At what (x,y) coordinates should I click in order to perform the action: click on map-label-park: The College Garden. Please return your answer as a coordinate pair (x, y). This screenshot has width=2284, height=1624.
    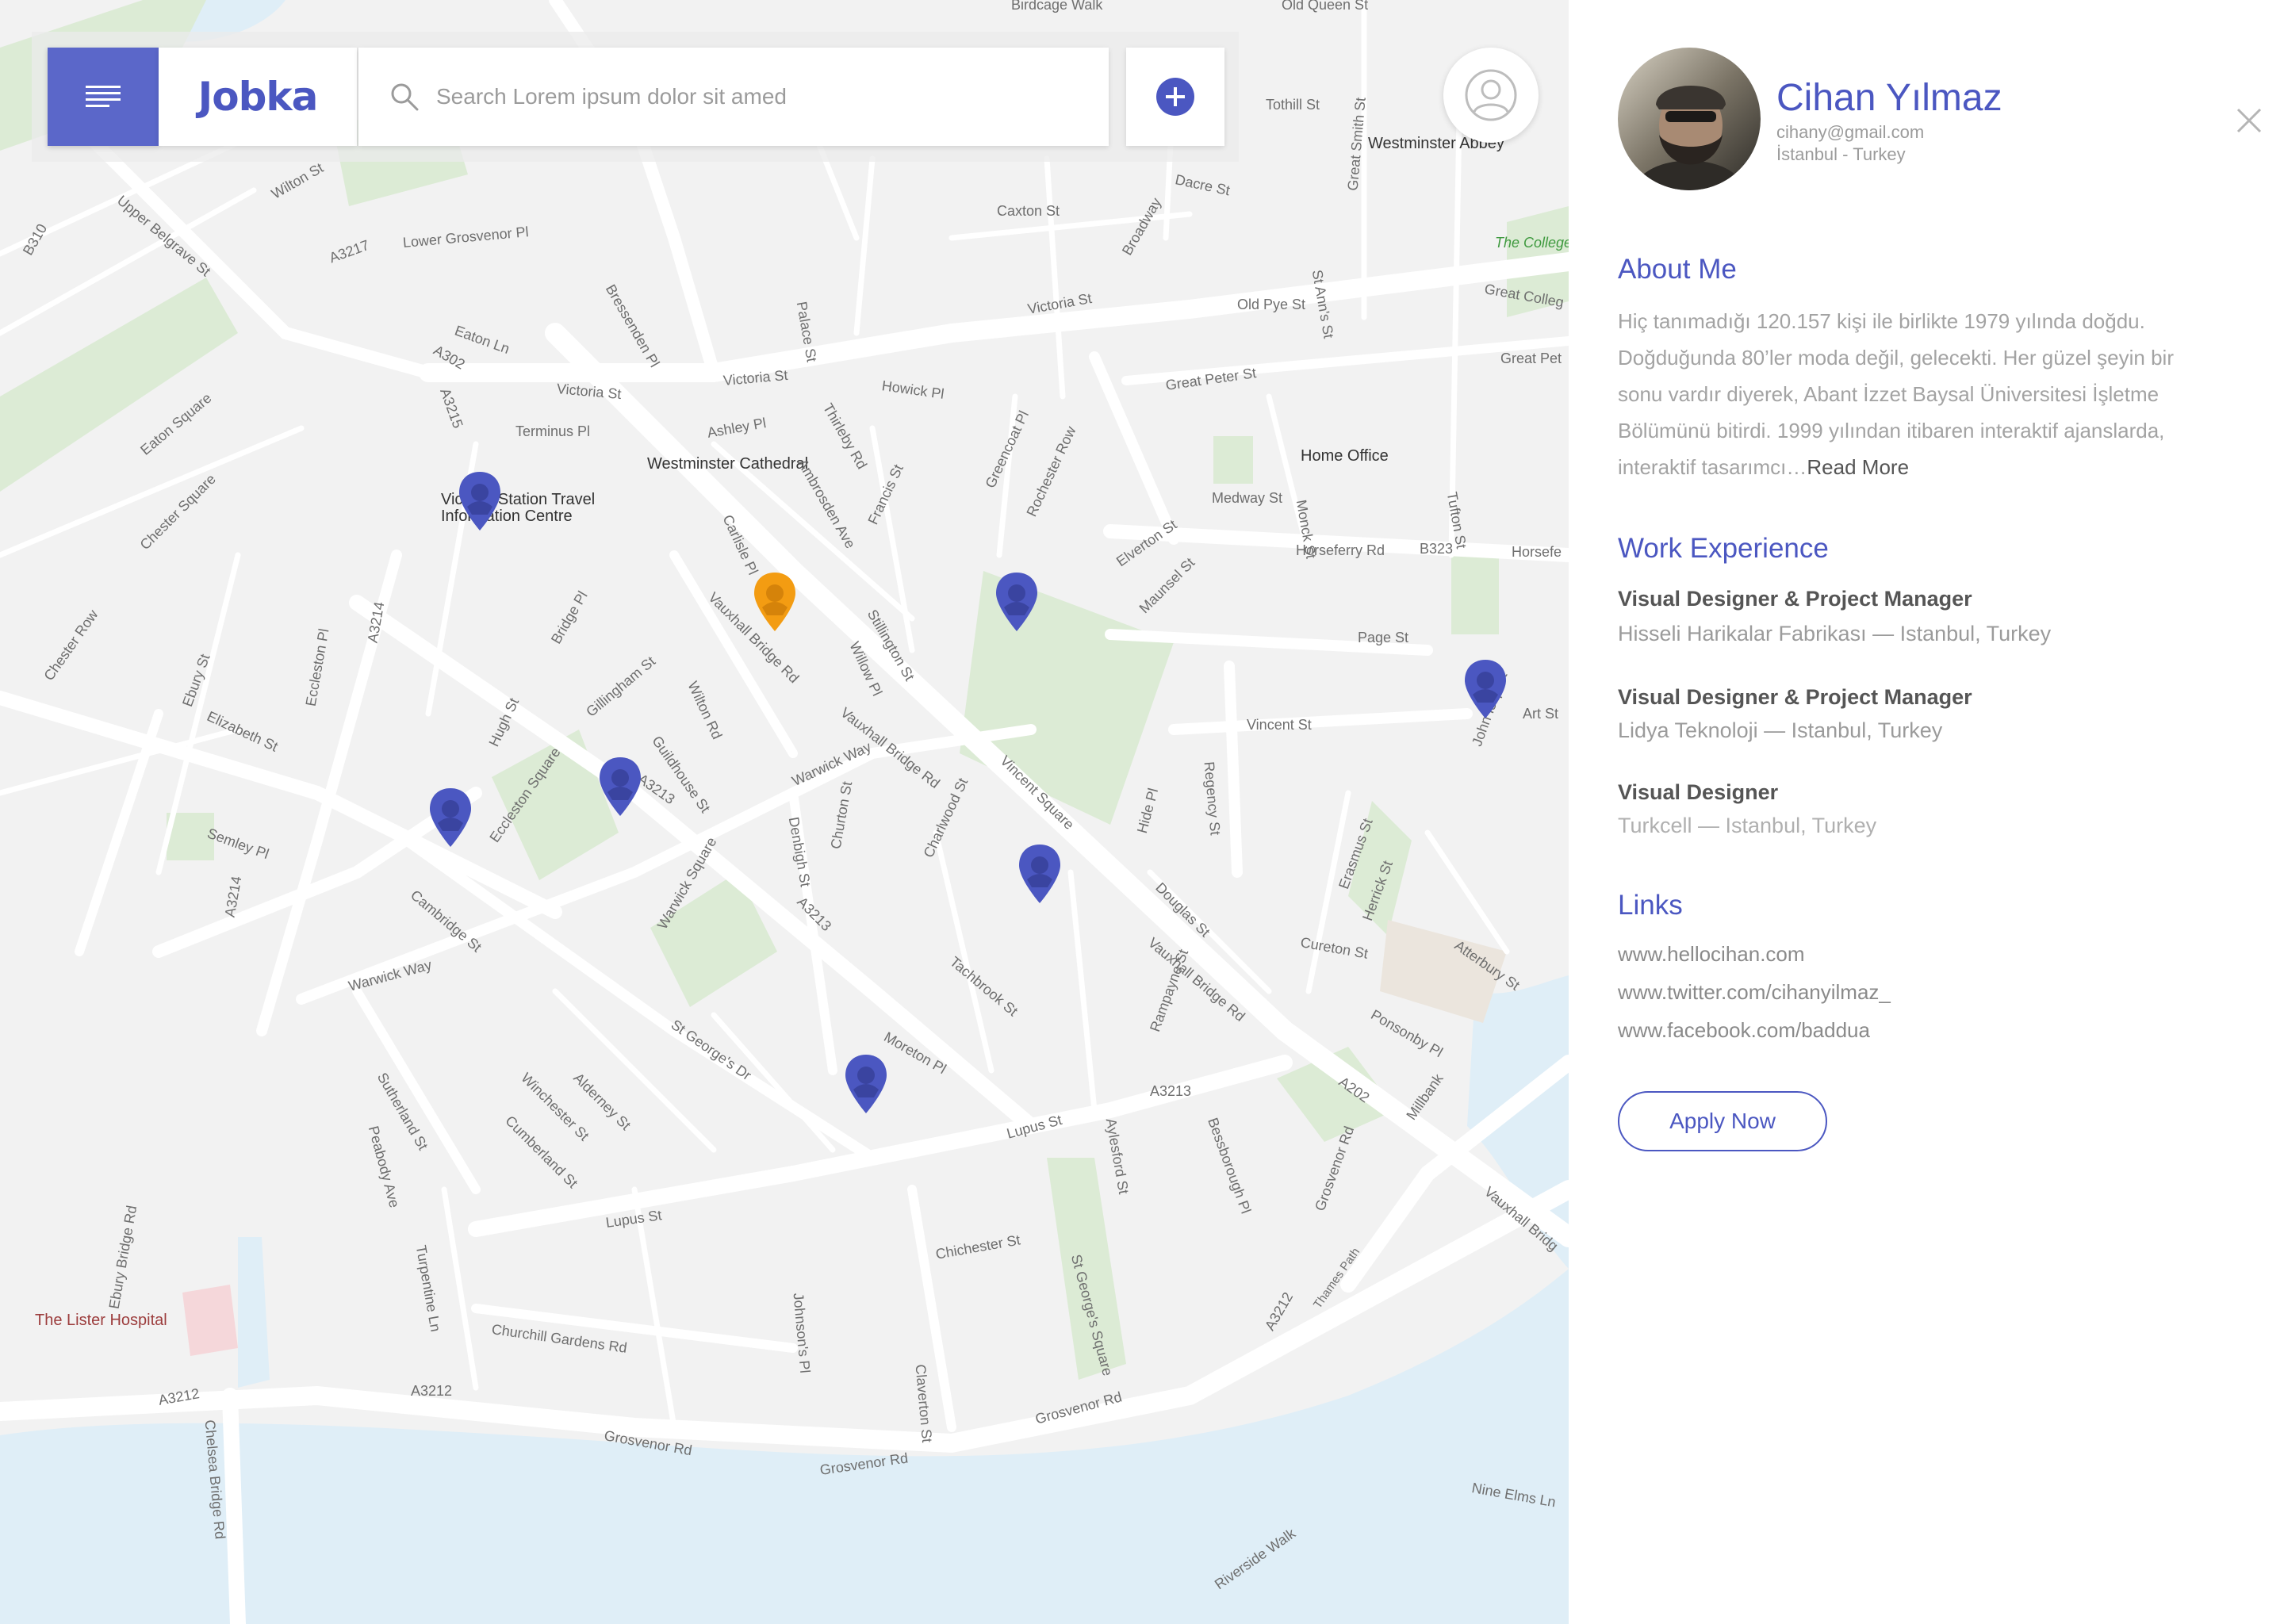
    Looking at the image, I should click on (1532, 243).